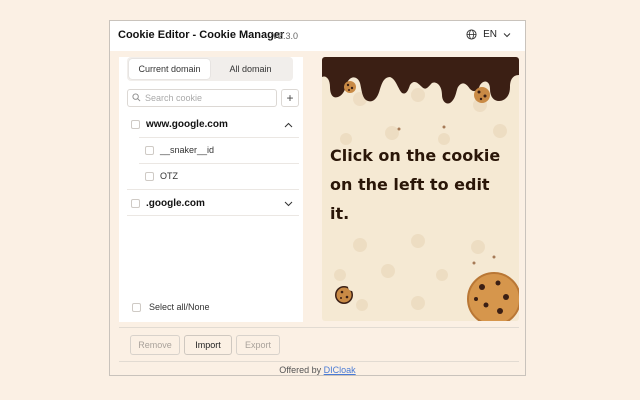 The width and height of the screenshot is (640, 400). I want to click on export-button: Export, so click(258, 345).